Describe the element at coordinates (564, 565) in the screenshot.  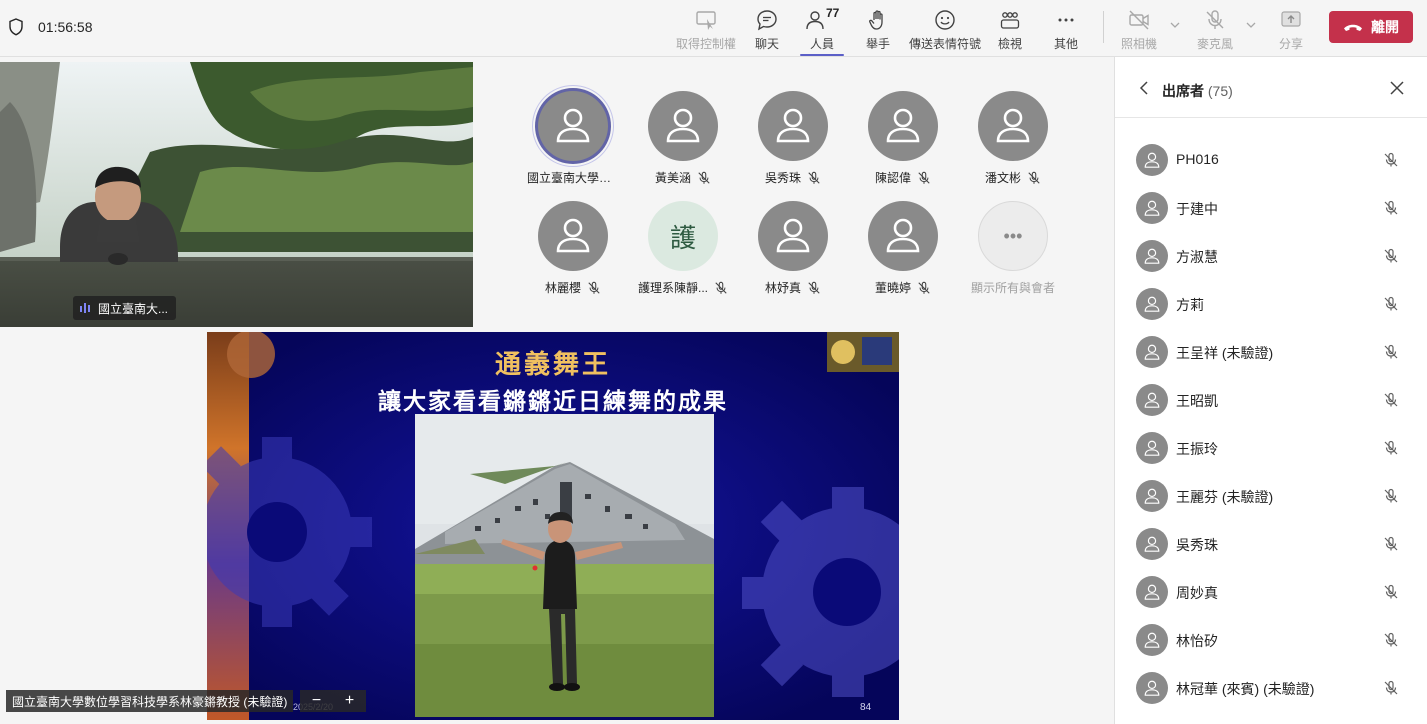
I see `dancer-photo-image` at that location.